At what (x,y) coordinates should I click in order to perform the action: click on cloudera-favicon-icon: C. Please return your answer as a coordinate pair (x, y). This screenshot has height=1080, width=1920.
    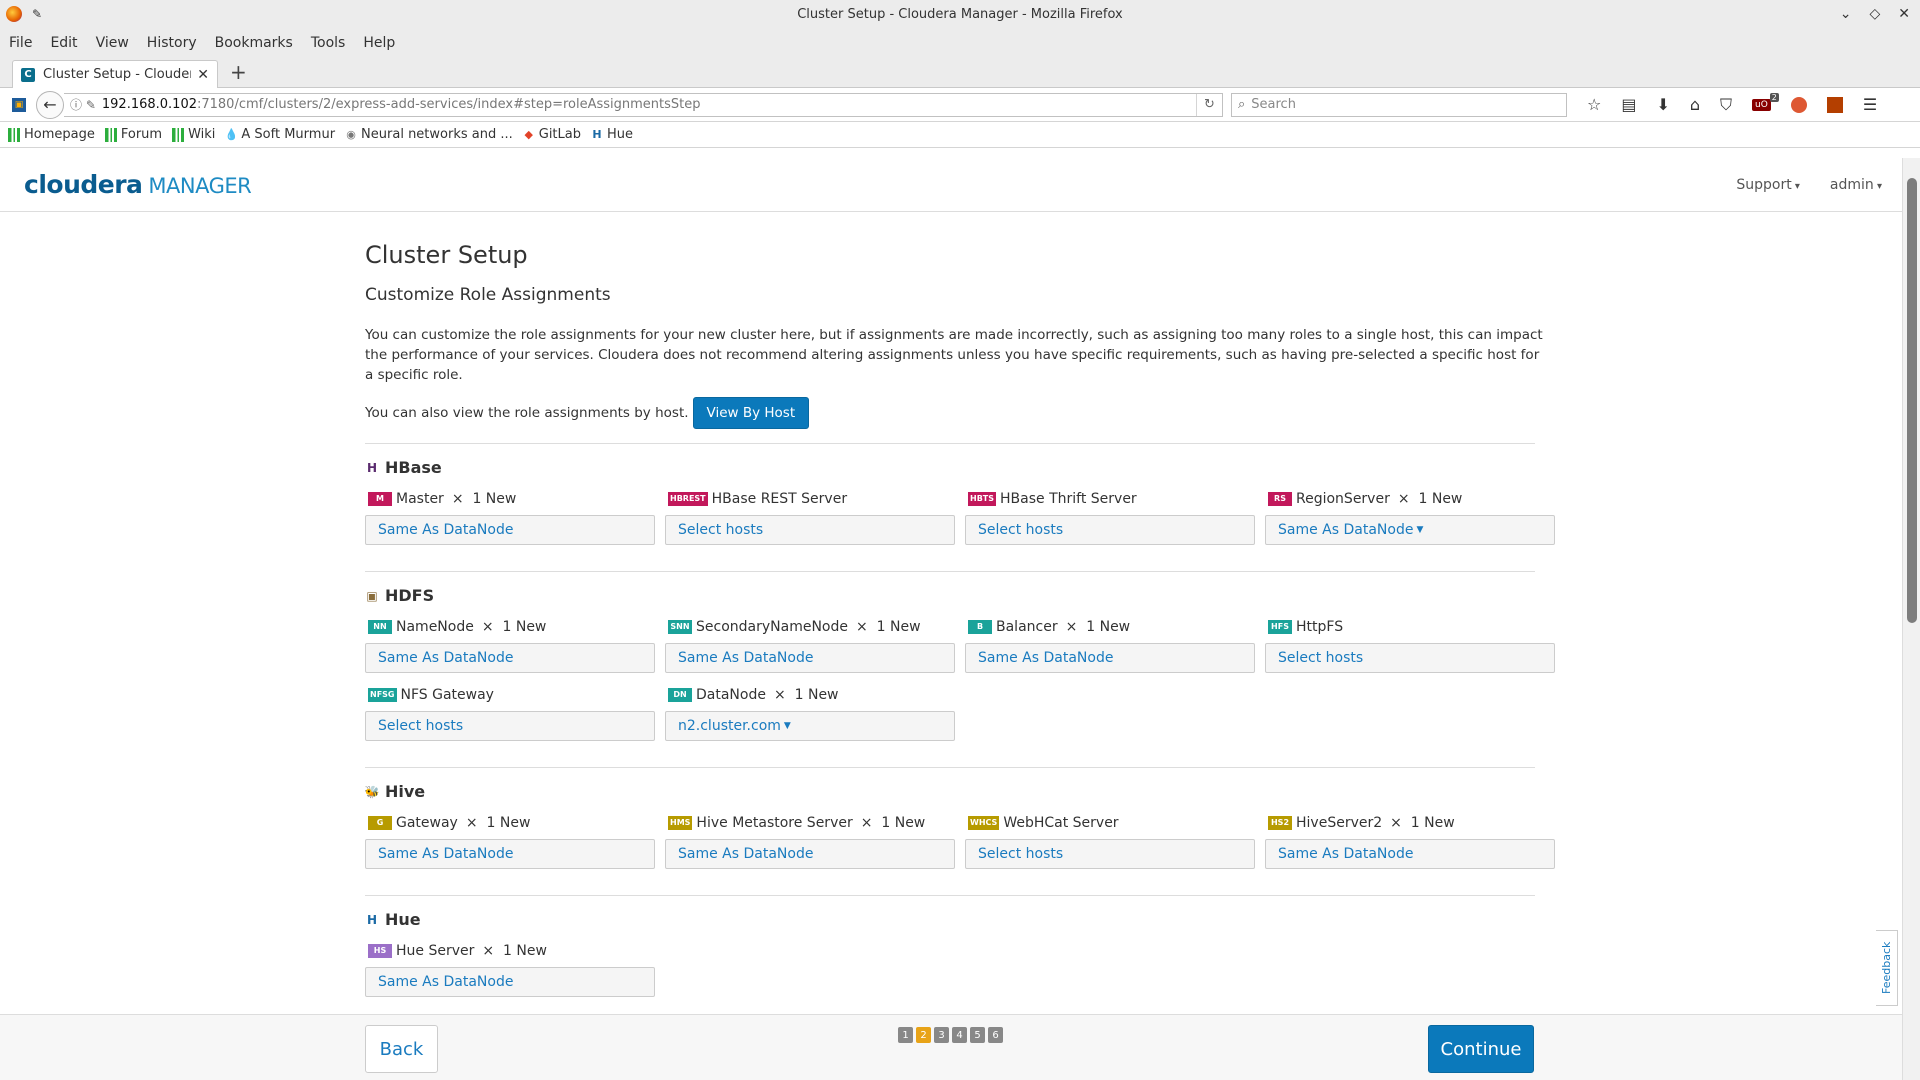
    Looking at the image, I should click on (28, 74).